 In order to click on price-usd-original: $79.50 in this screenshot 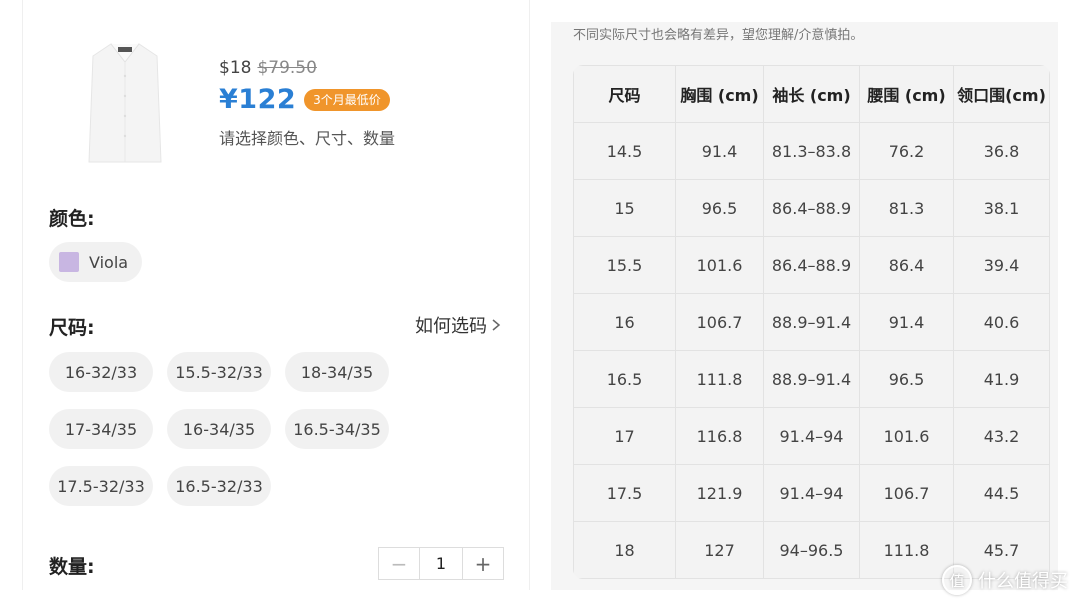, I will do `click(287, 68)`.